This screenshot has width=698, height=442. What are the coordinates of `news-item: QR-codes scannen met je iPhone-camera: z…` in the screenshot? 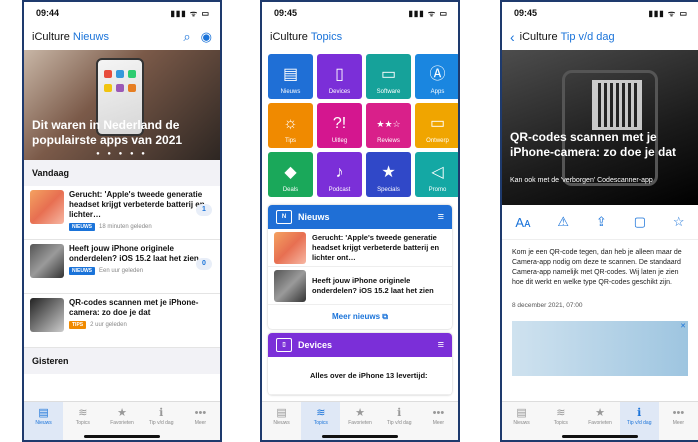 It's located at (122, 321).